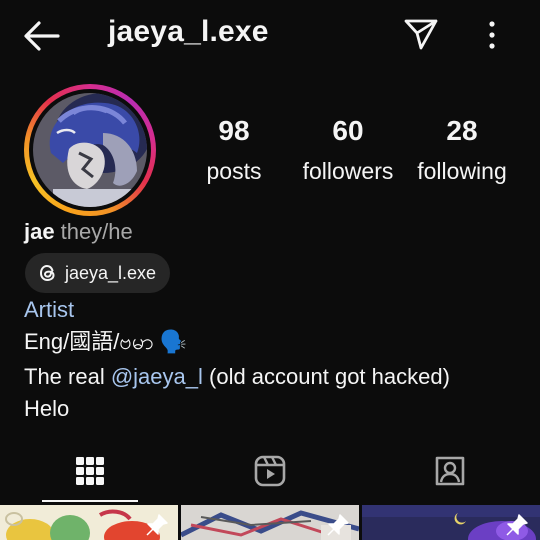  What do you see at coordinates (49, 309) in the screenshot?
I see `profile-category: Artist` at bounding box center [49, 309].